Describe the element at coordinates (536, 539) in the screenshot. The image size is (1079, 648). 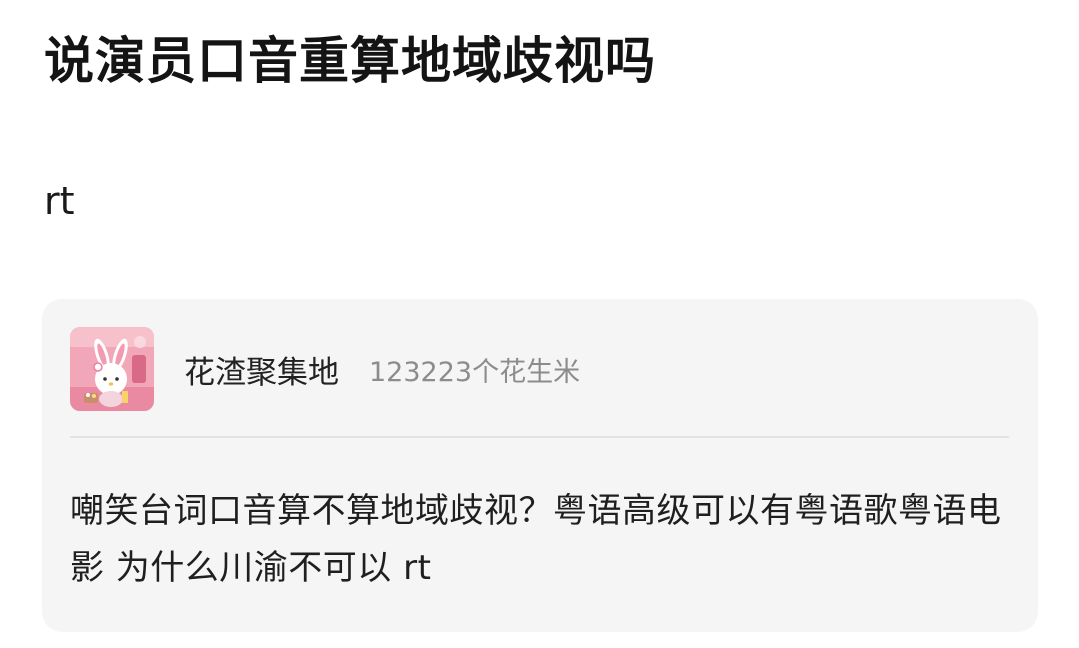
I see `quoted-post-text: 嘲笑台词口音算不算地域歧视？粤语高级可以有粤语歌粤语电影 为什么川渝不可以 rt` at that location.